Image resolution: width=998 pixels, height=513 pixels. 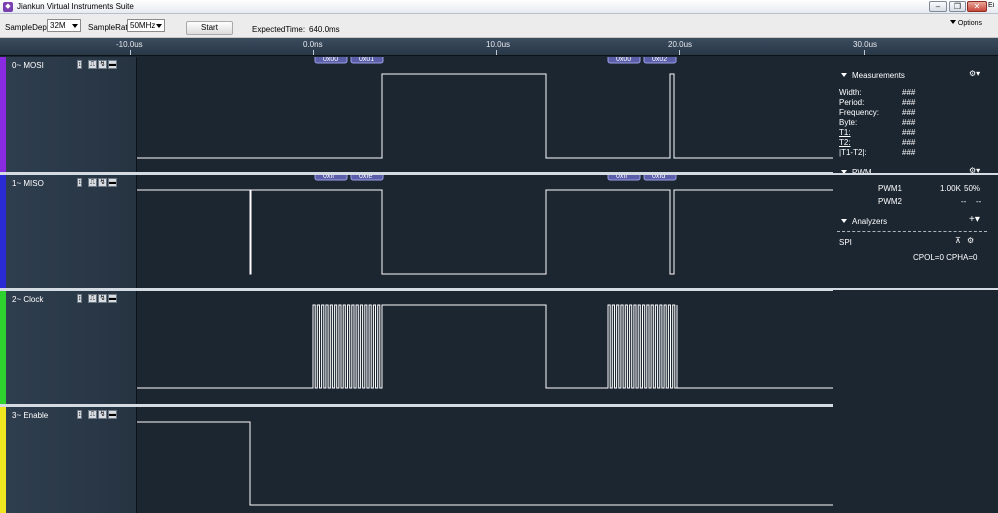 I want to click on mosi-waveform: 0x00 0x01 0x00 0x02, so click(x=485, y=108).